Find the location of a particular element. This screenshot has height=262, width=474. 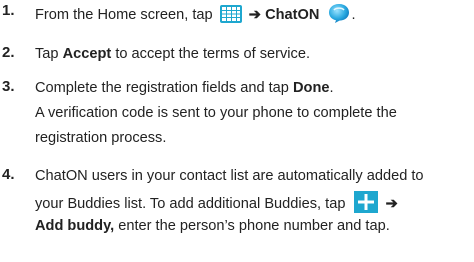

step-text: Tap is located at coordinates (47, 54).